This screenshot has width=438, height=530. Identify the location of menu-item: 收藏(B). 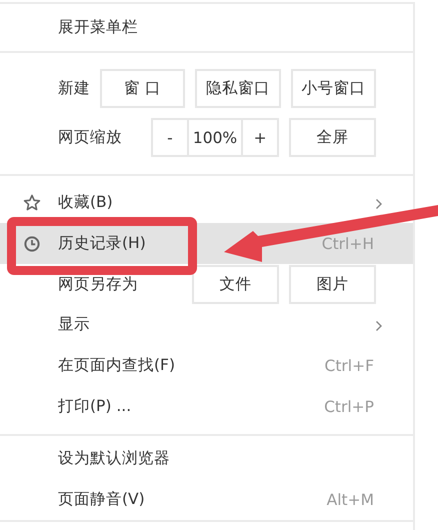
(85, 202).